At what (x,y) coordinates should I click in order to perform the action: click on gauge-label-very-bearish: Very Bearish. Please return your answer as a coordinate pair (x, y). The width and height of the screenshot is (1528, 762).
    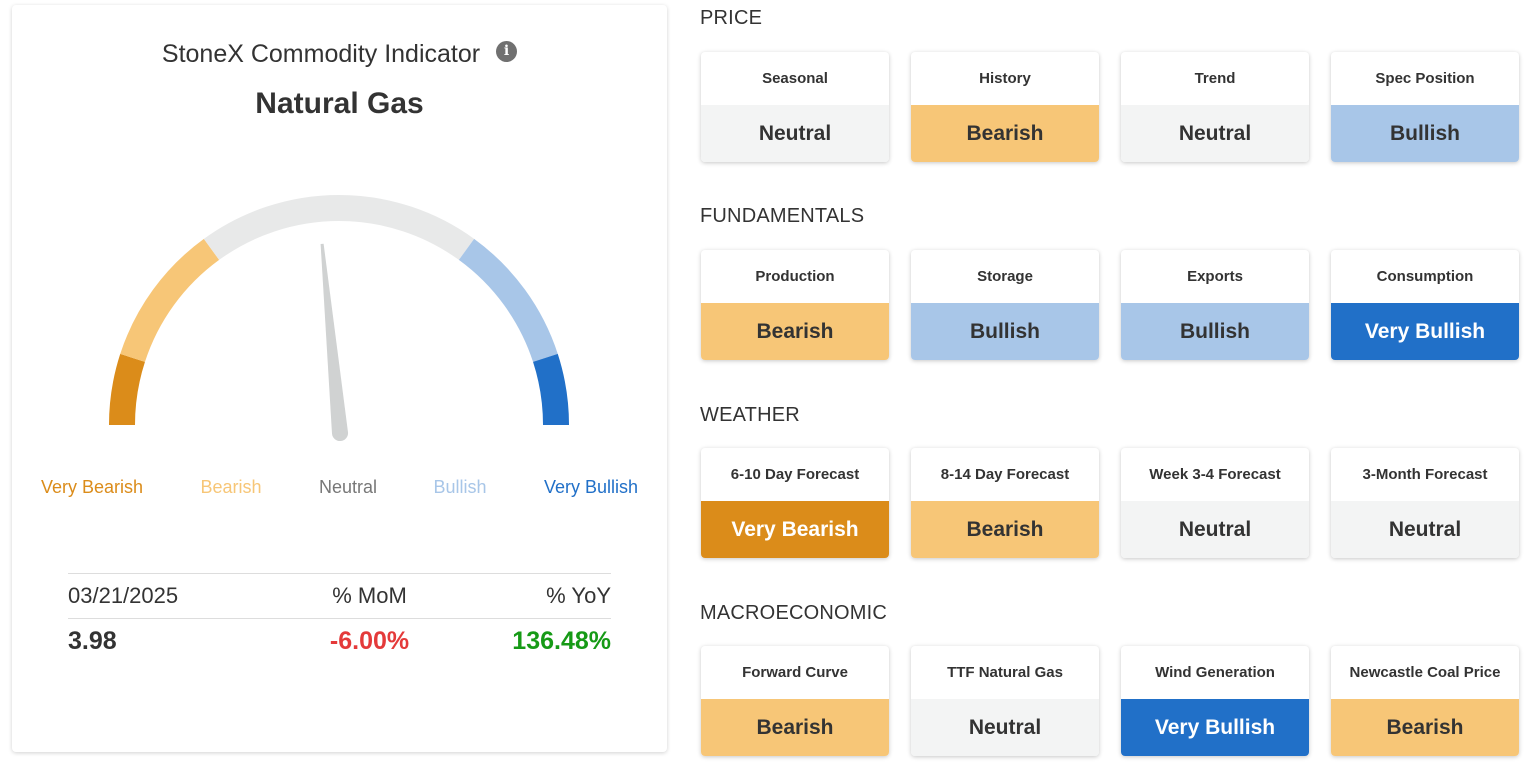
    Looking at the image, I should click on (92, 487).